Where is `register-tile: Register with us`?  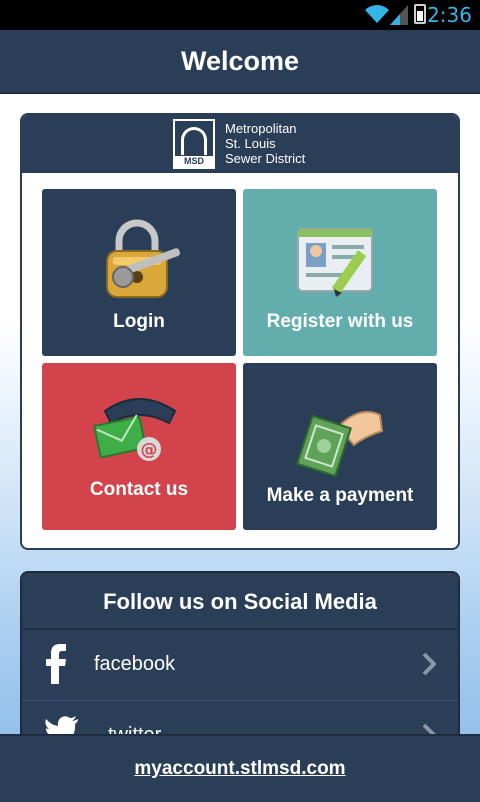
register-tile: Register with us is located at coordinates (340, 272).